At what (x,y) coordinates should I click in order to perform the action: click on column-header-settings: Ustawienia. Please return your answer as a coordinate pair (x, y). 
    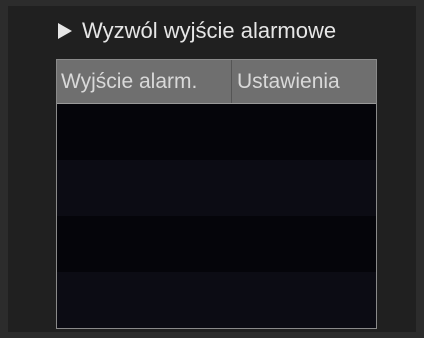
    Looking at the image, I should click on (304, 81).